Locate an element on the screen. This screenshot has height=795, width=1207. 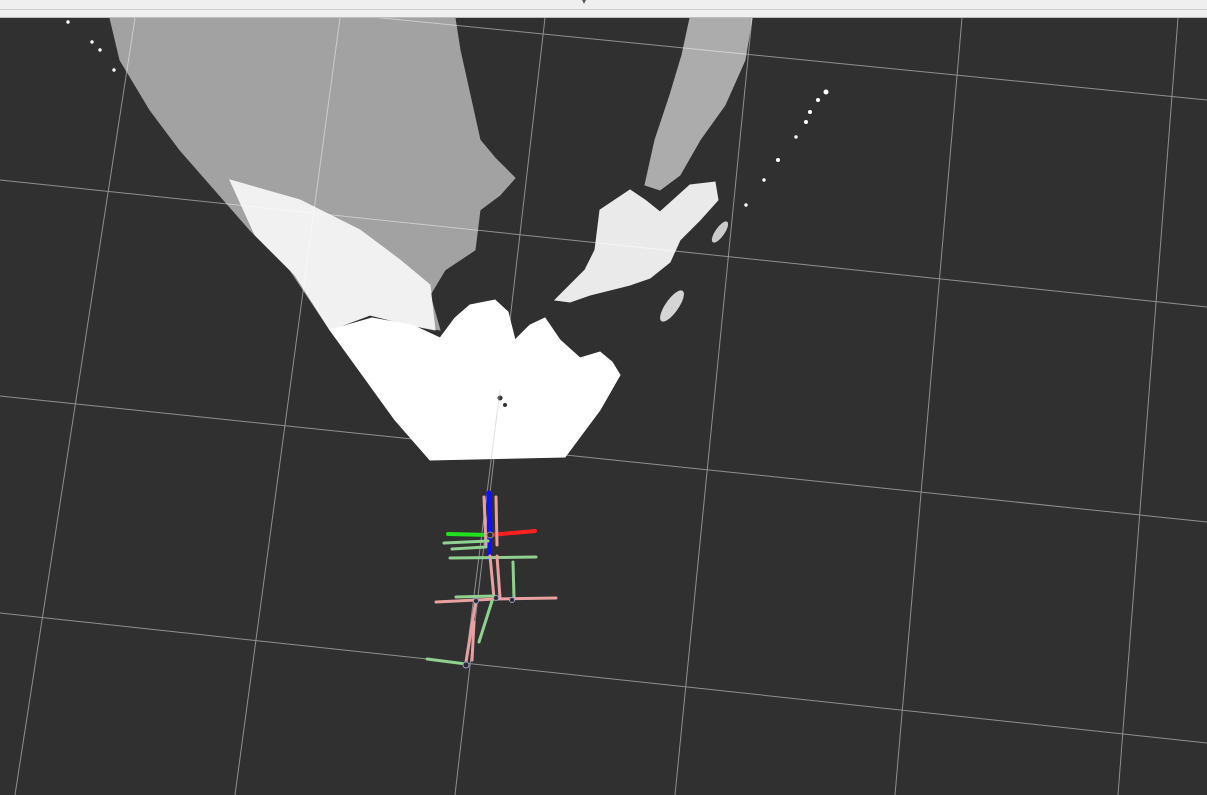
grip-handle-icon: ▾ is located at coordinates (584, 3).